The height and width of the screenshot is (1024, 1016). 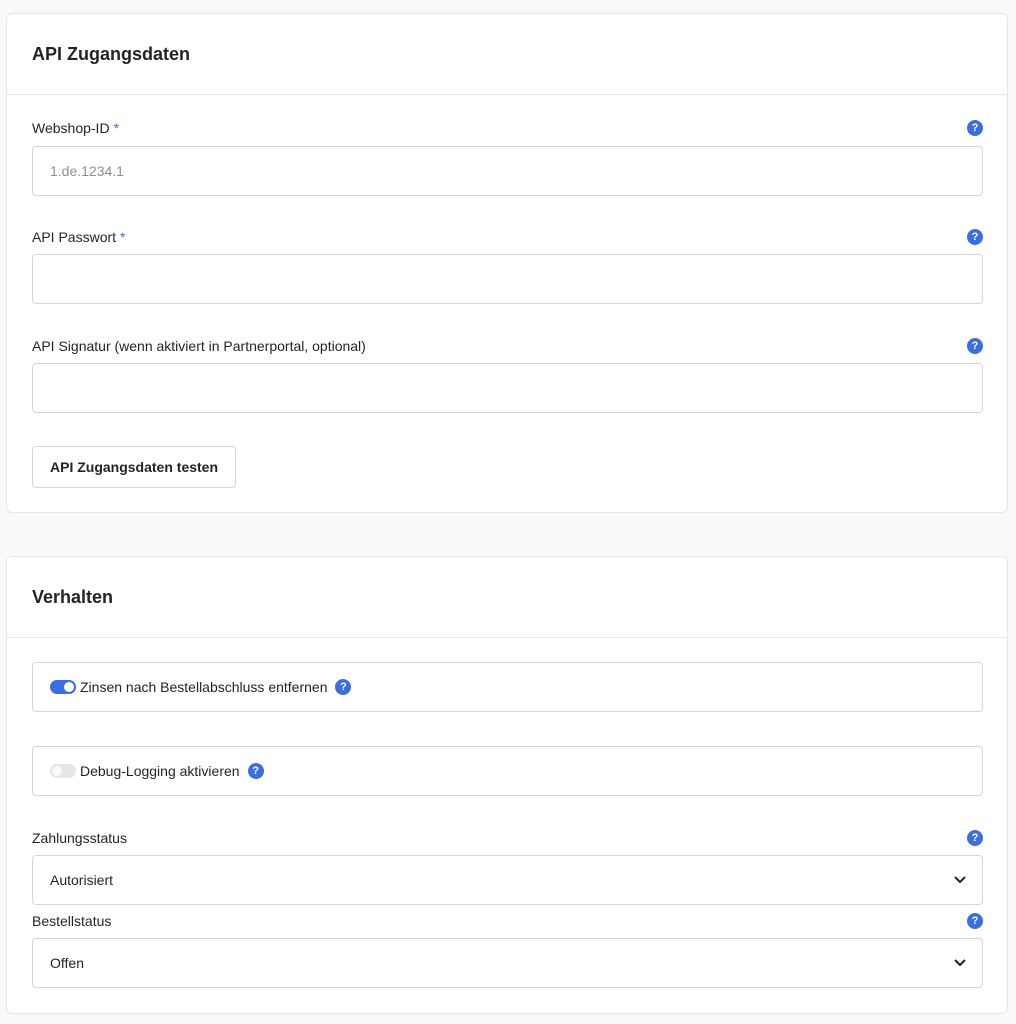 I want to click on api-credentials-title: API Zugangsdaten, so click(x=111, y=53).